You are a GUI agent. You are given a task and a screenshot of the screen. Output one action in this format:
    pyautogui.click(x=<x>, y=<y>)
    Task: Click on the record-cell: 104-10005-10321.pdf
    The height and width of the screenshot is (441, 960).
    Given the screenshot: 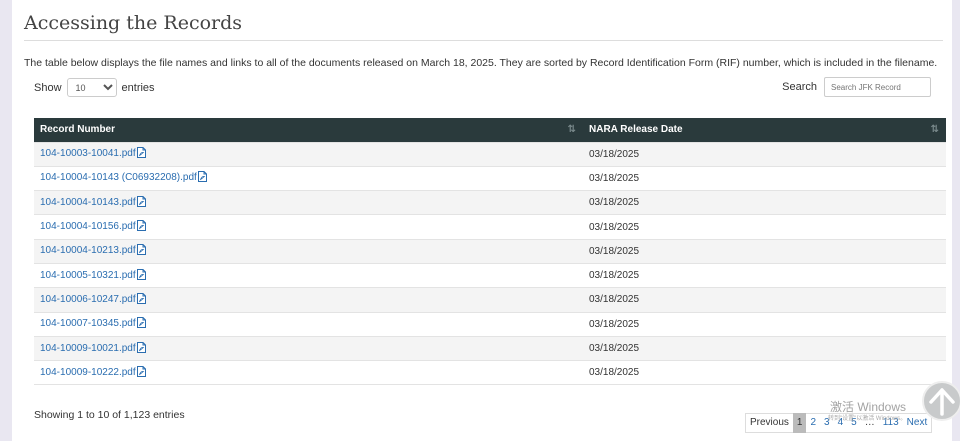 What is the action you would take?
    pyautogui.click(x=308, y=275)
    